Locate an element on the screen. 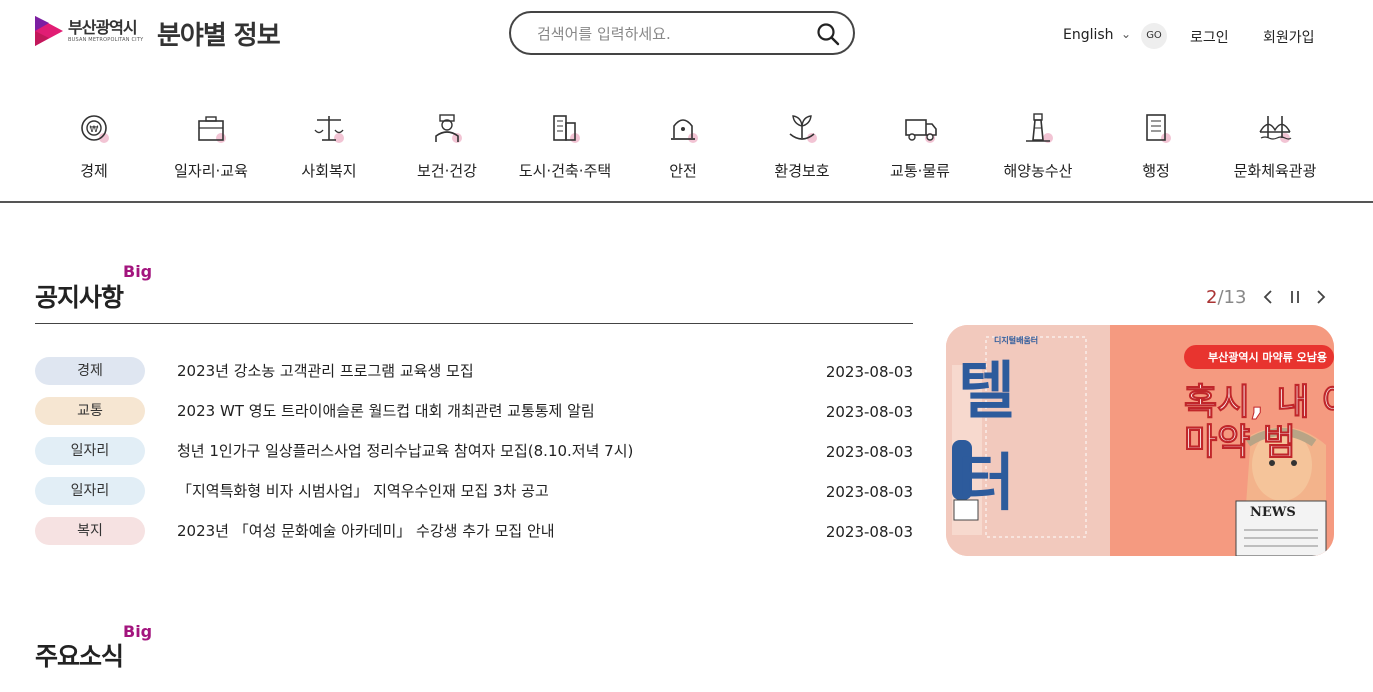  login-link: 로그인 is located at coordinates (1209, 37).